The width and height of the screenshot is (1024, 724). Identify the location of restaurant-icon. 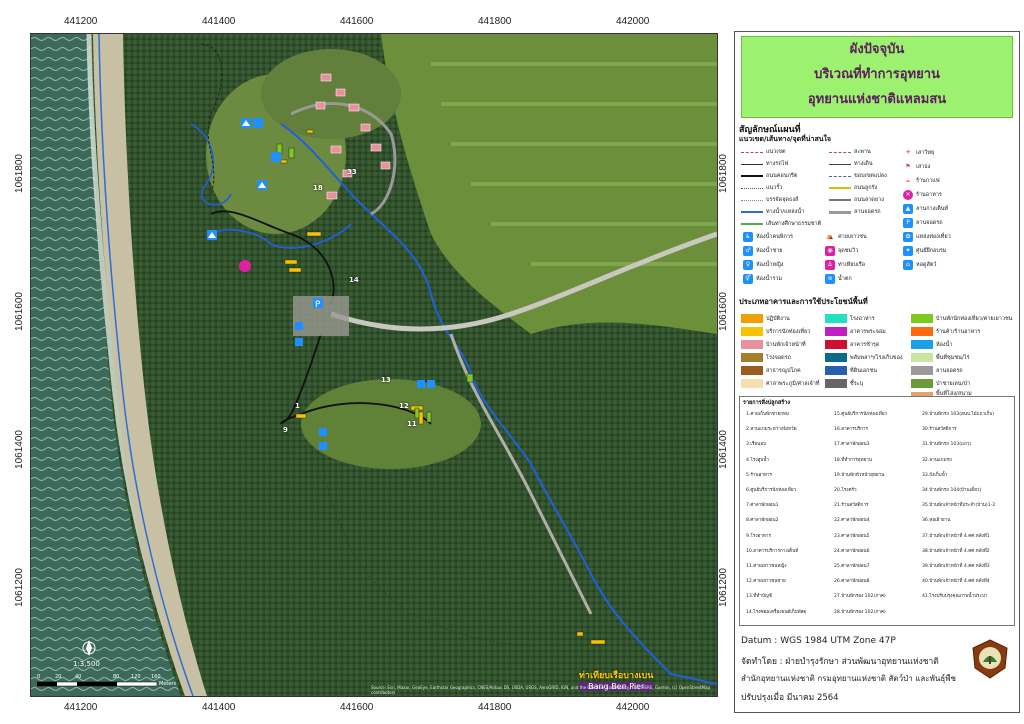
(245, 266).